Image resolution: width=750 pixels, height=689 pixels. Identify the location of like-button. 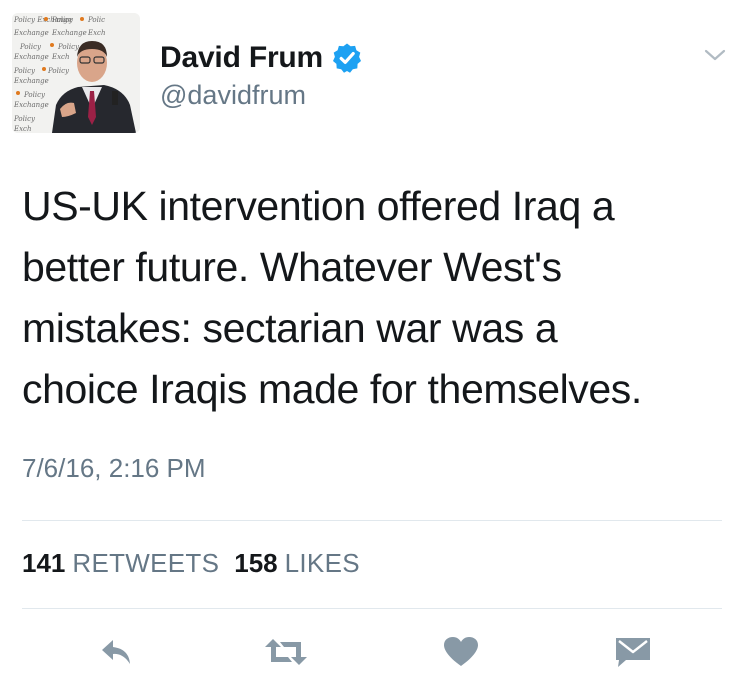
(461, 652).